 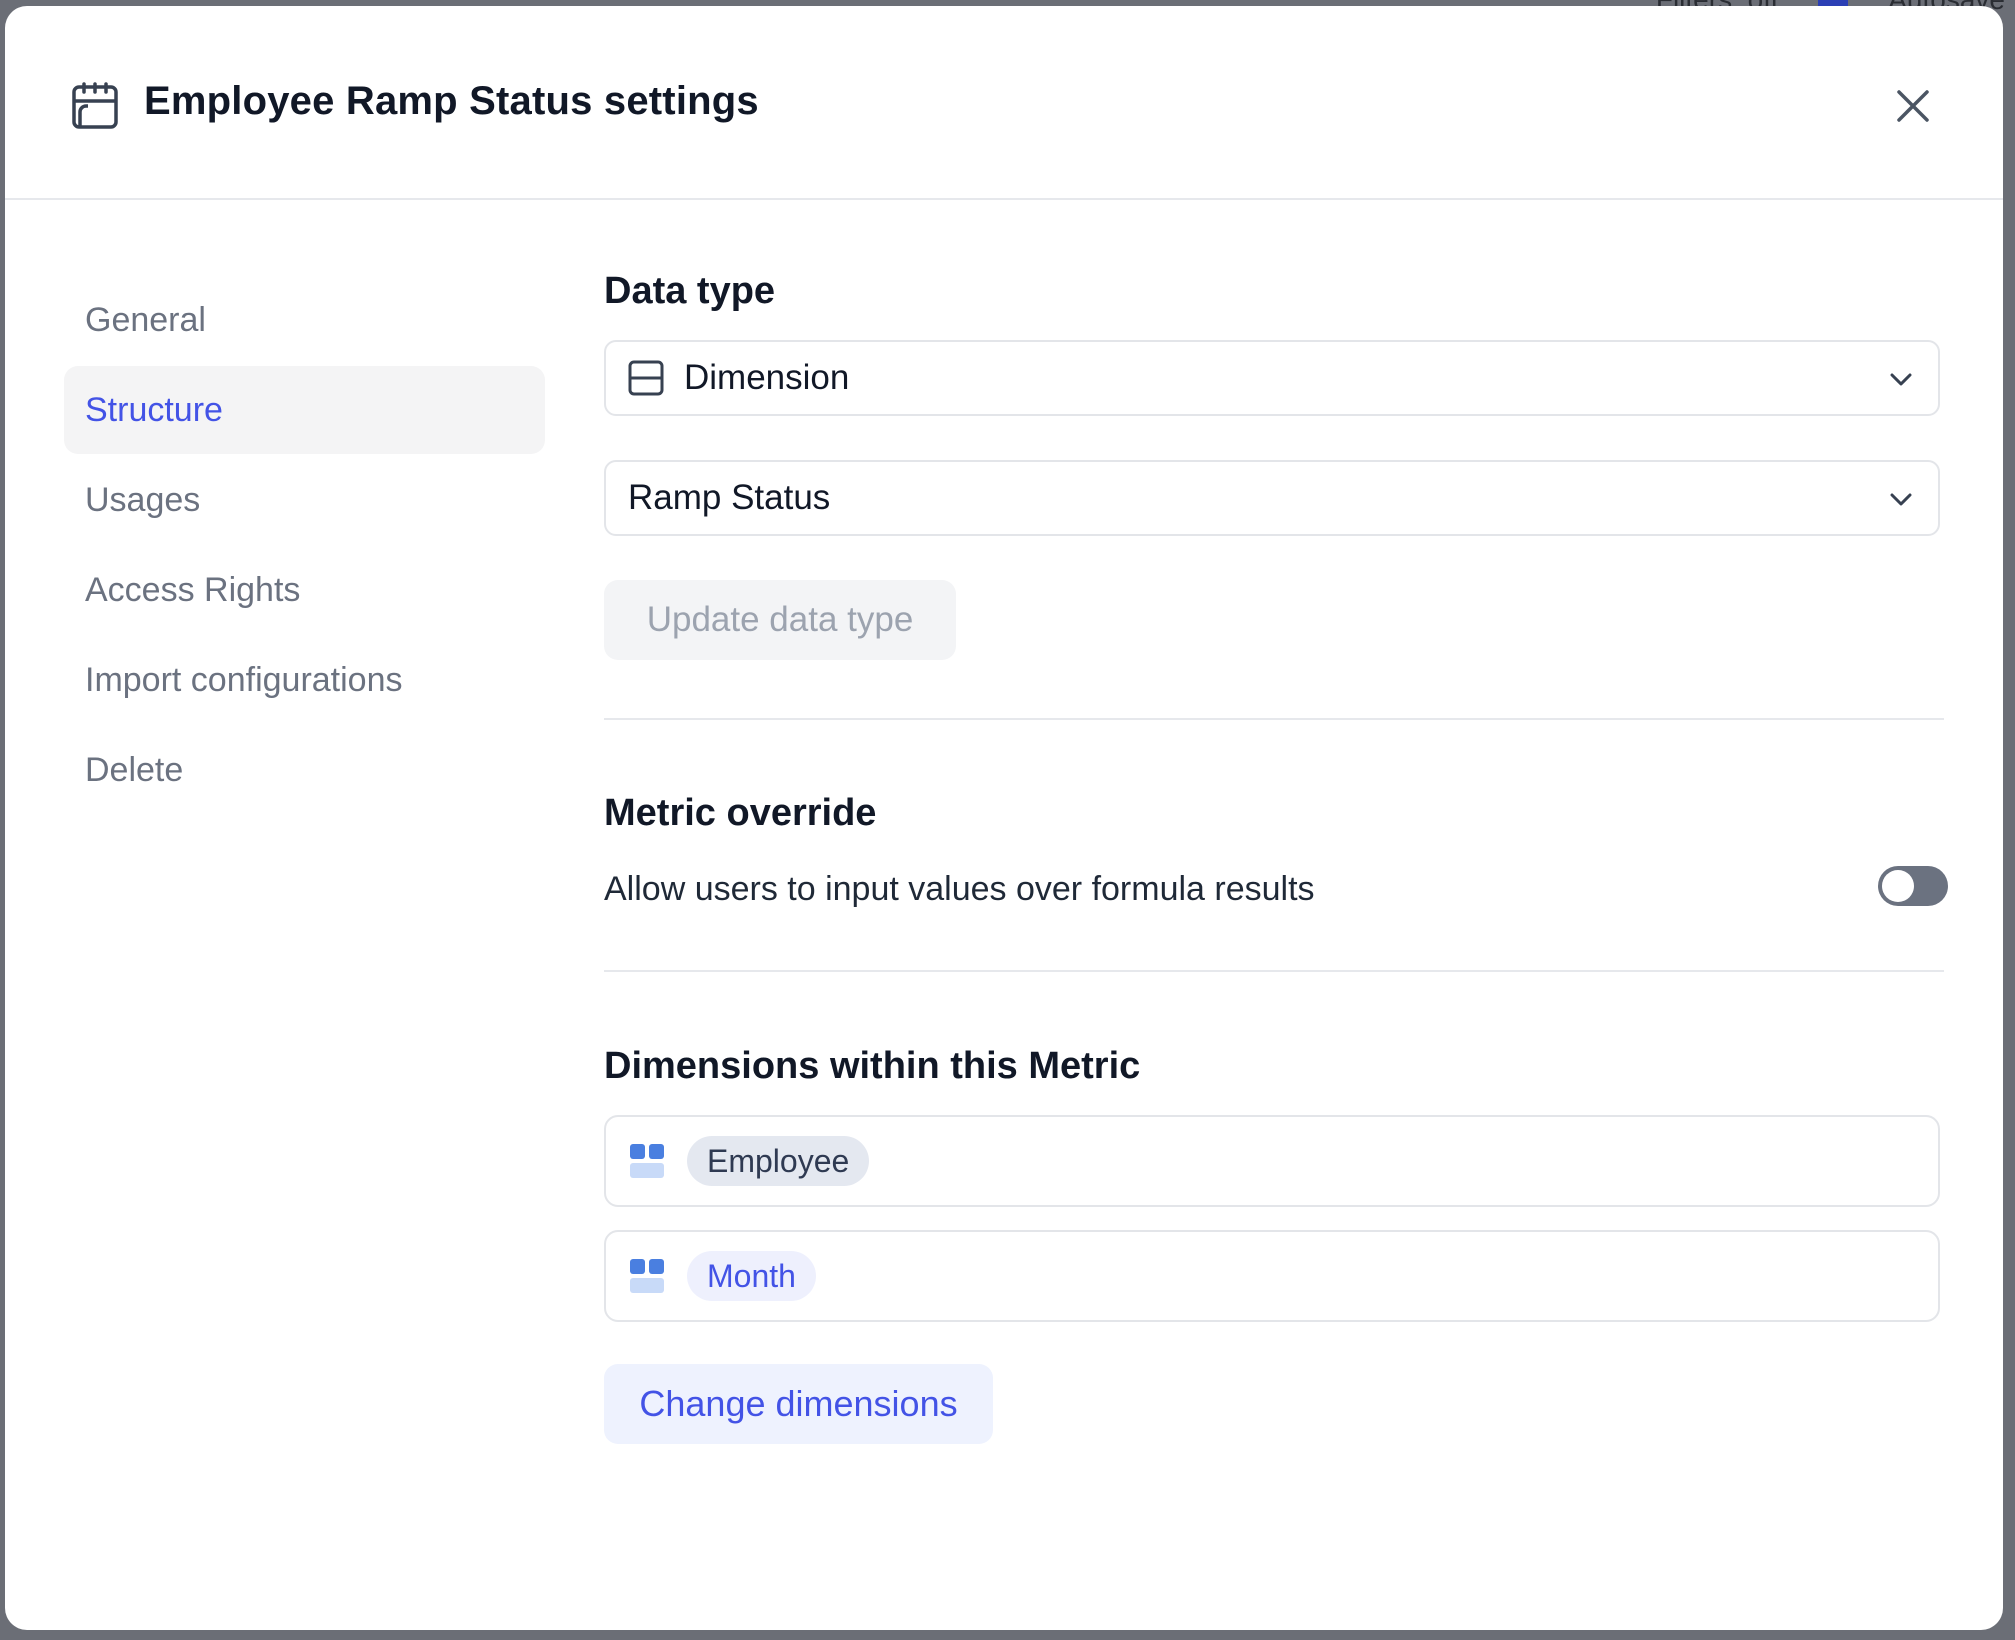 What do you see at coordinates (1272, 1161) in the screenshot?
I see `dimension-row-employee: Employee` at bounding box center [1272, 1161].